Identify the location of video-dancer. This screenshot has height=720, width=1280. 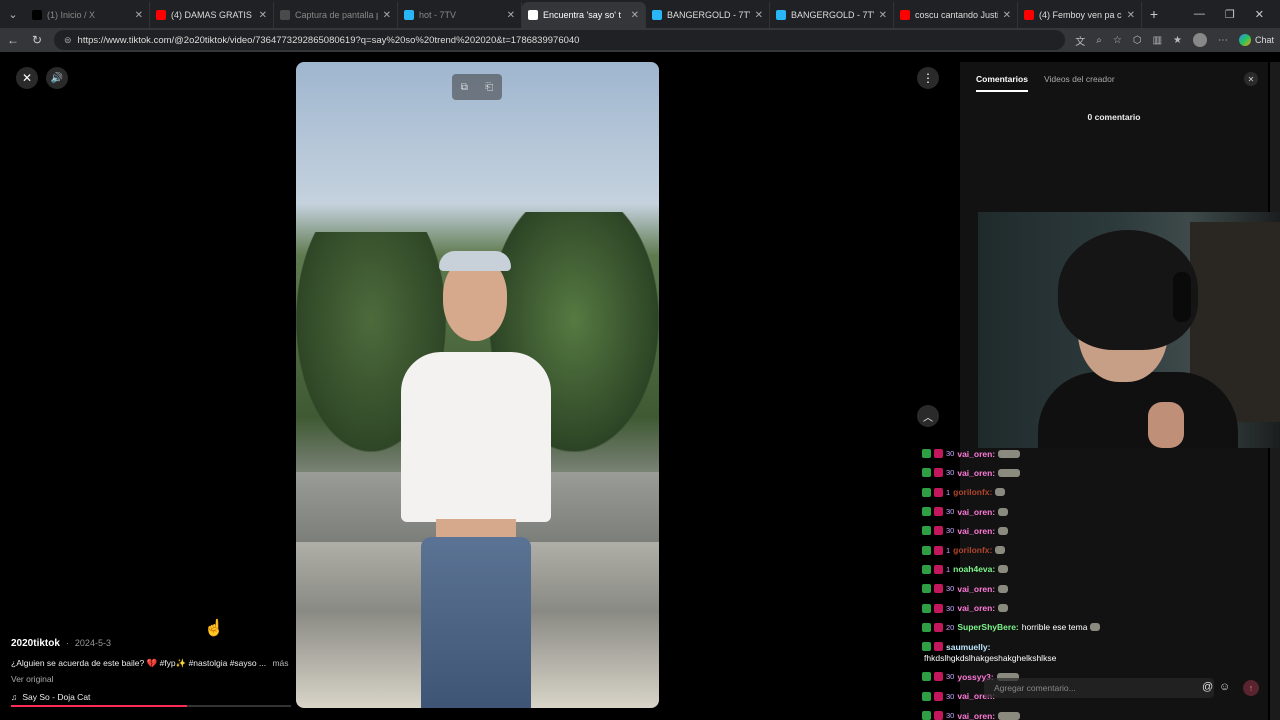
(476, 479).